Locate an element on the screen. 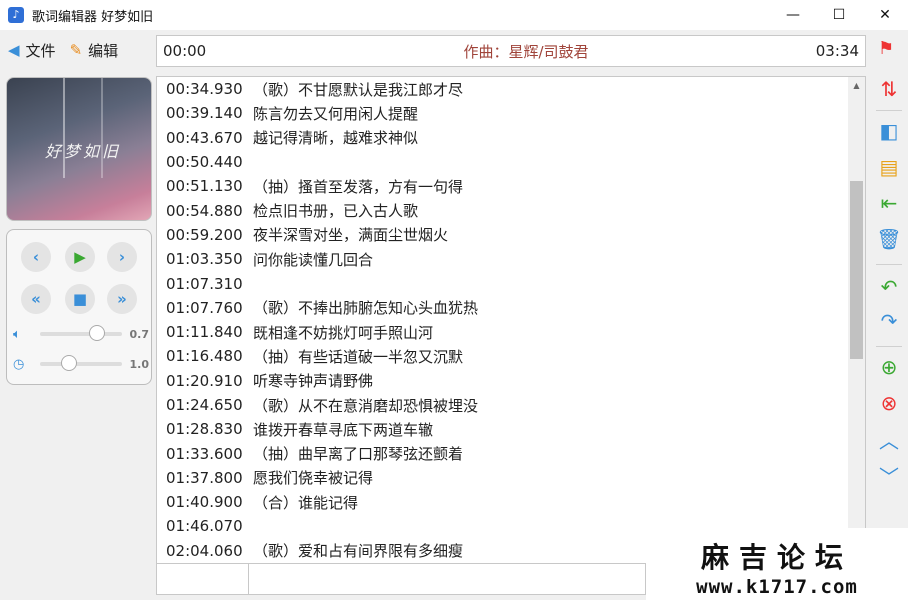 This screenshot has height=600, width=908. play-icon: ▶ is located at coordinates (80, 257).